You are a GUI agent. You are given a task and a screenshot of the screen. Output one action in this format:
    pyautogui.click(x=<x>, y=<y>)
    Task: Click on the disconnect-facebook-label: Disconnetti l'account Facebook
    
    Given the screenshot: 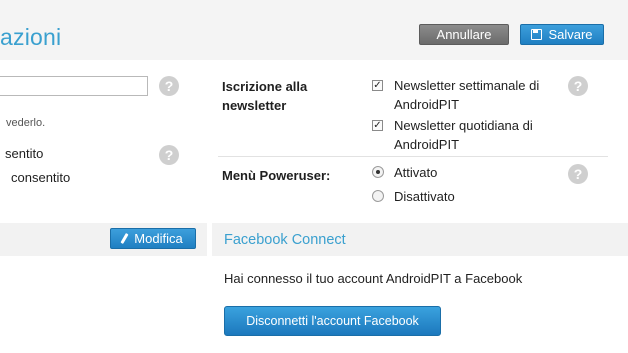 What is the action you would take?
    pyautogui.click(x=332, y=320)
    